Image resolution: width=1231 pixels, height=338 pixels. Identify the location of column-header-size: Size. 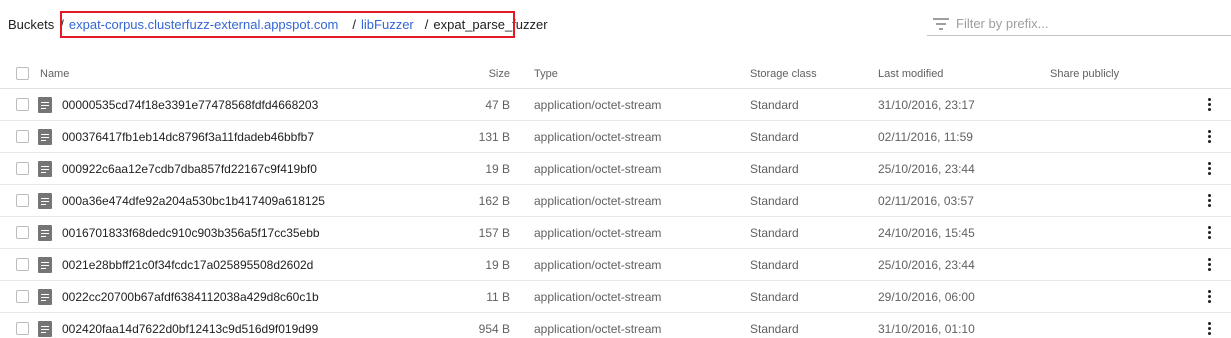
(499, 74).